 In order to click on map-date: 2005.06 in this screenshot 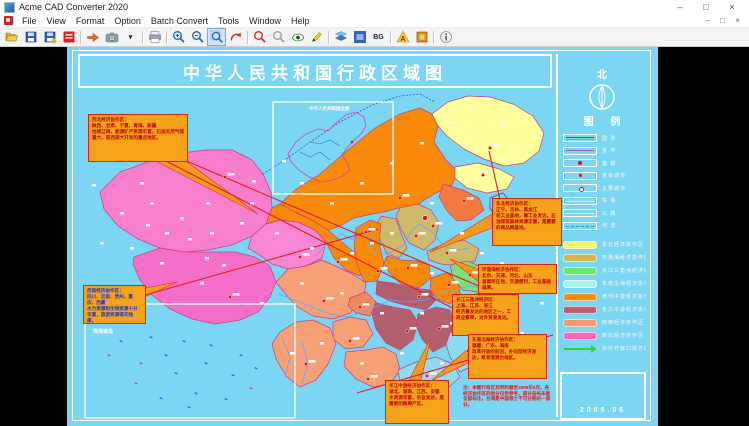, I will do `click(603, 410)`.